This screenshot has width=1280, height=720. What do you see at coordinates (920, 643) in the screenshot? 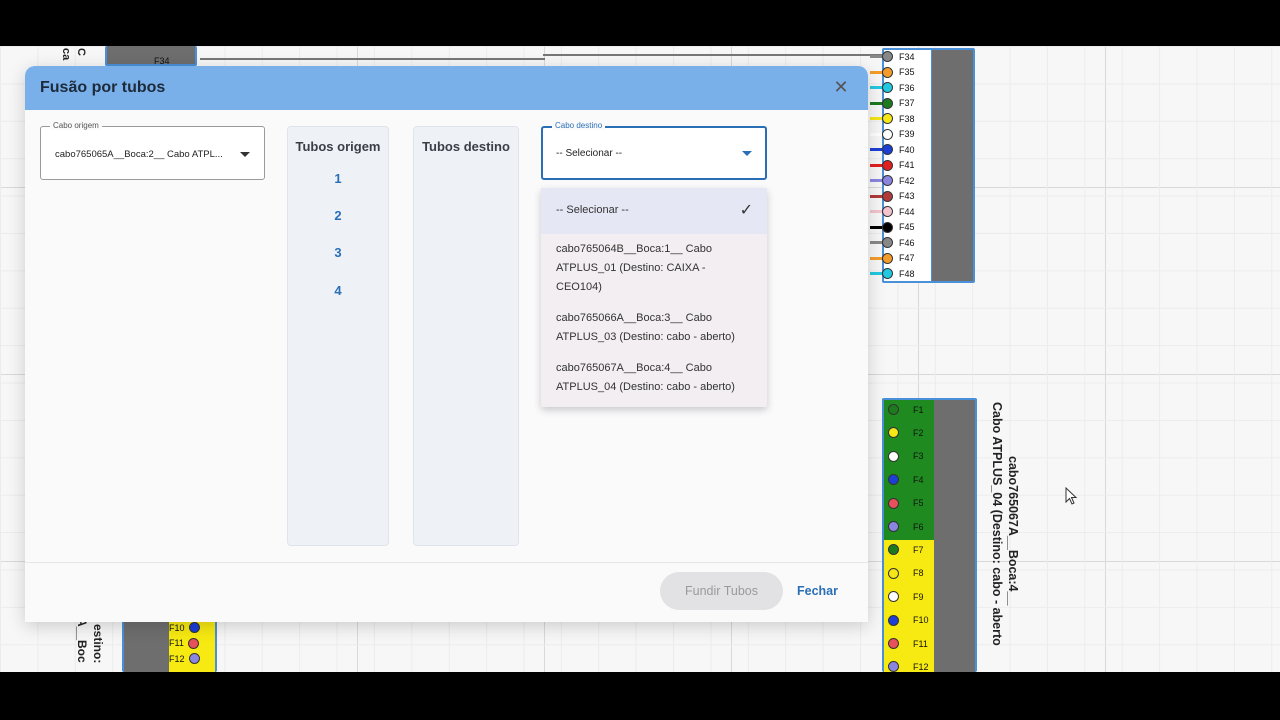
I see `fiber-label: F11` at bounding box center [920, 643].